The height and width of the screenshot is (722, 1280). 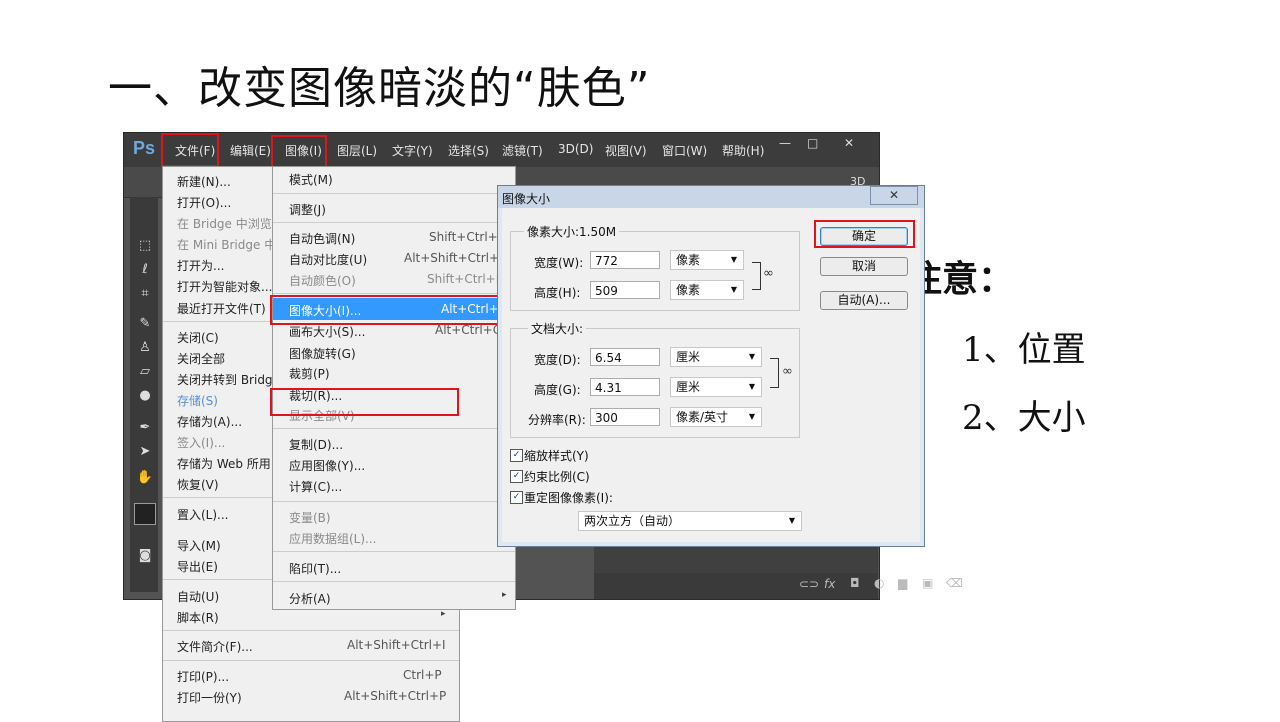 I want to click on menu-filter: 滤镜(T), so click(x=522, y=150).